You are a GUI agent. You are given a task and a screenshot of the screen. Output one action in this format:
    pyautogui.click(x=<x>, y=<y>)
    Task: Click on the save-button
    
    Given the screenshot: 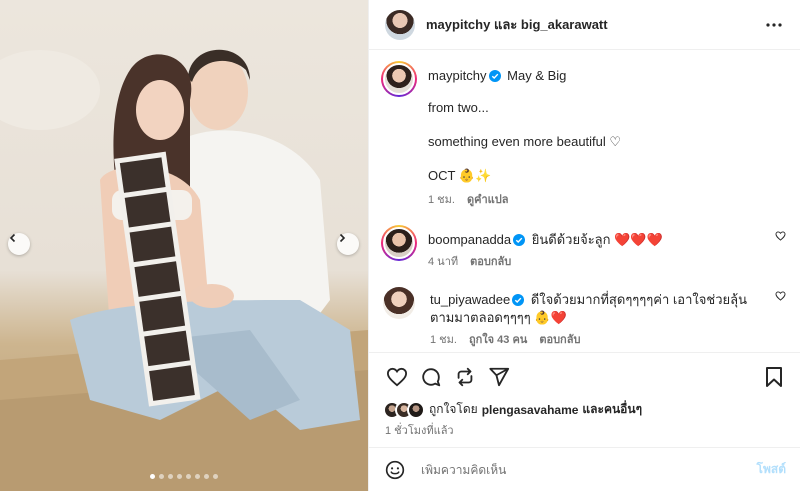 What is the action you would take?
    pyautogui.click(x=774, y=377)
    